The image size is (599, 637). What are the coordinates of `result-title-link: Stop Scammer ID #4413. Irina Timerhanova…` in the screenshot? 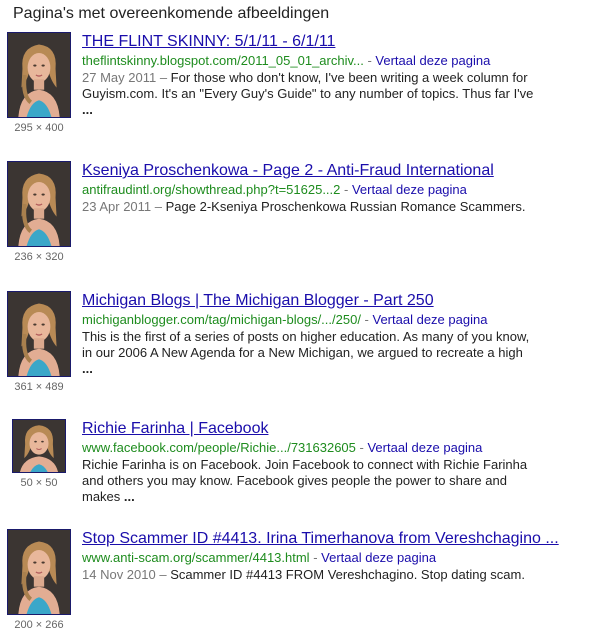 It's located at (337, 538).